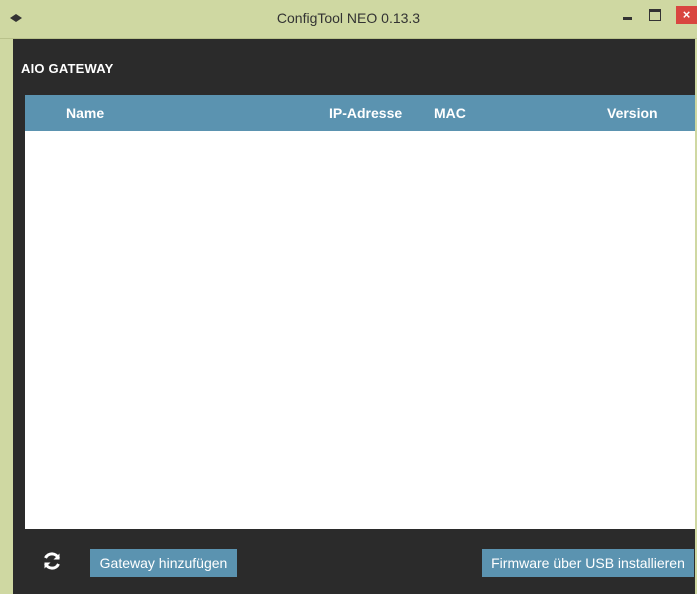 The height and width of the screenshot is (594, 697). I want to click on minimize-button, so click(629, 15).